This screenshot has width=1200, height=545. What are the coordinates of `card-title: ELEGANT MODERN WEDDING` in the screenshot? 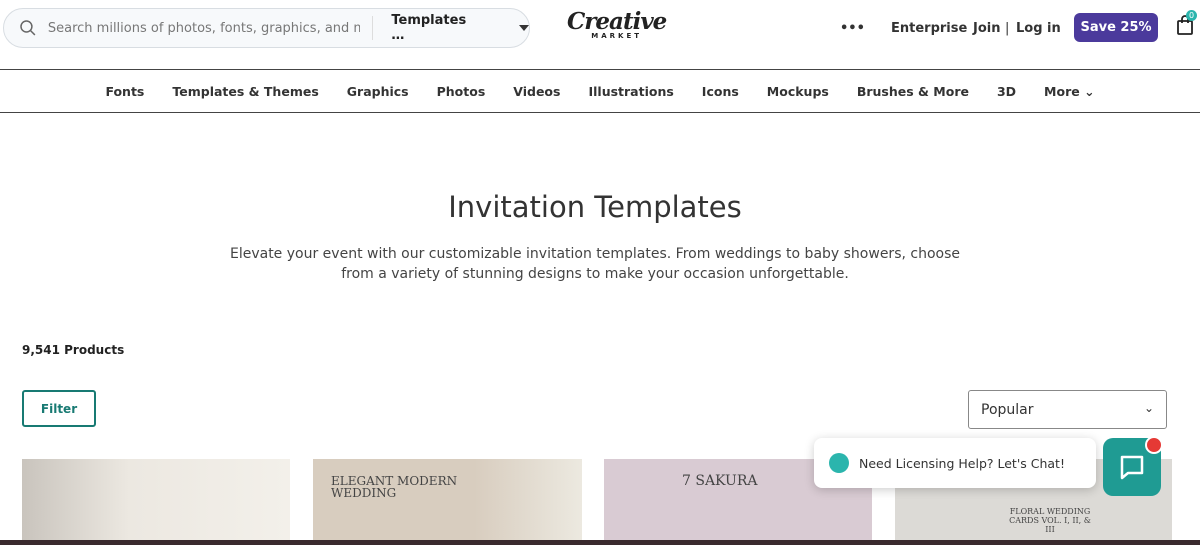 It's located at (394, 487).